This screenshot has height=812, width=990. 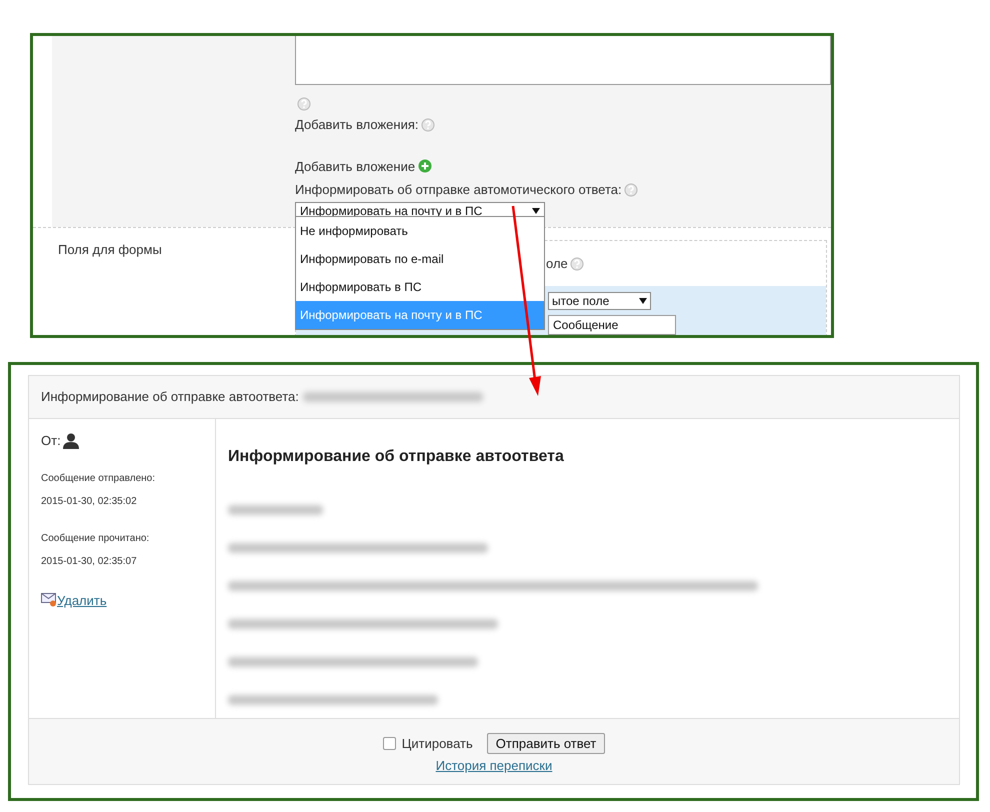 I want to click on form-fields-label: Поля для формы, so click(x=110, y=249).